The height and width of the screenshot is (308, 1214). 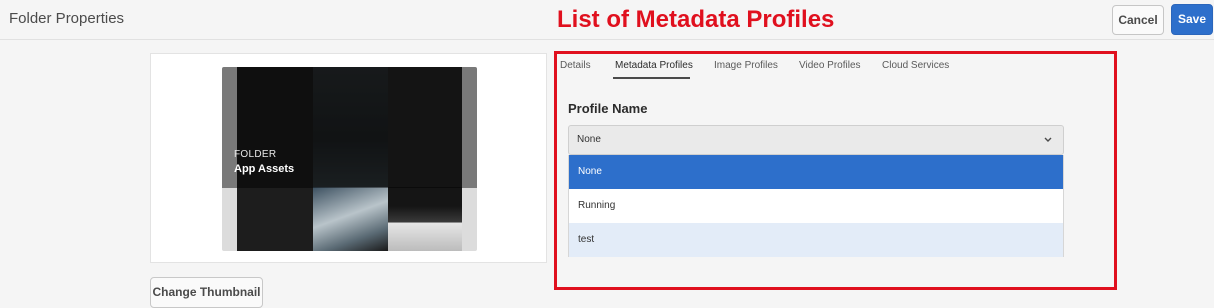 I want to click on cancel-button: Cancel, so click(x=1138, y=20).